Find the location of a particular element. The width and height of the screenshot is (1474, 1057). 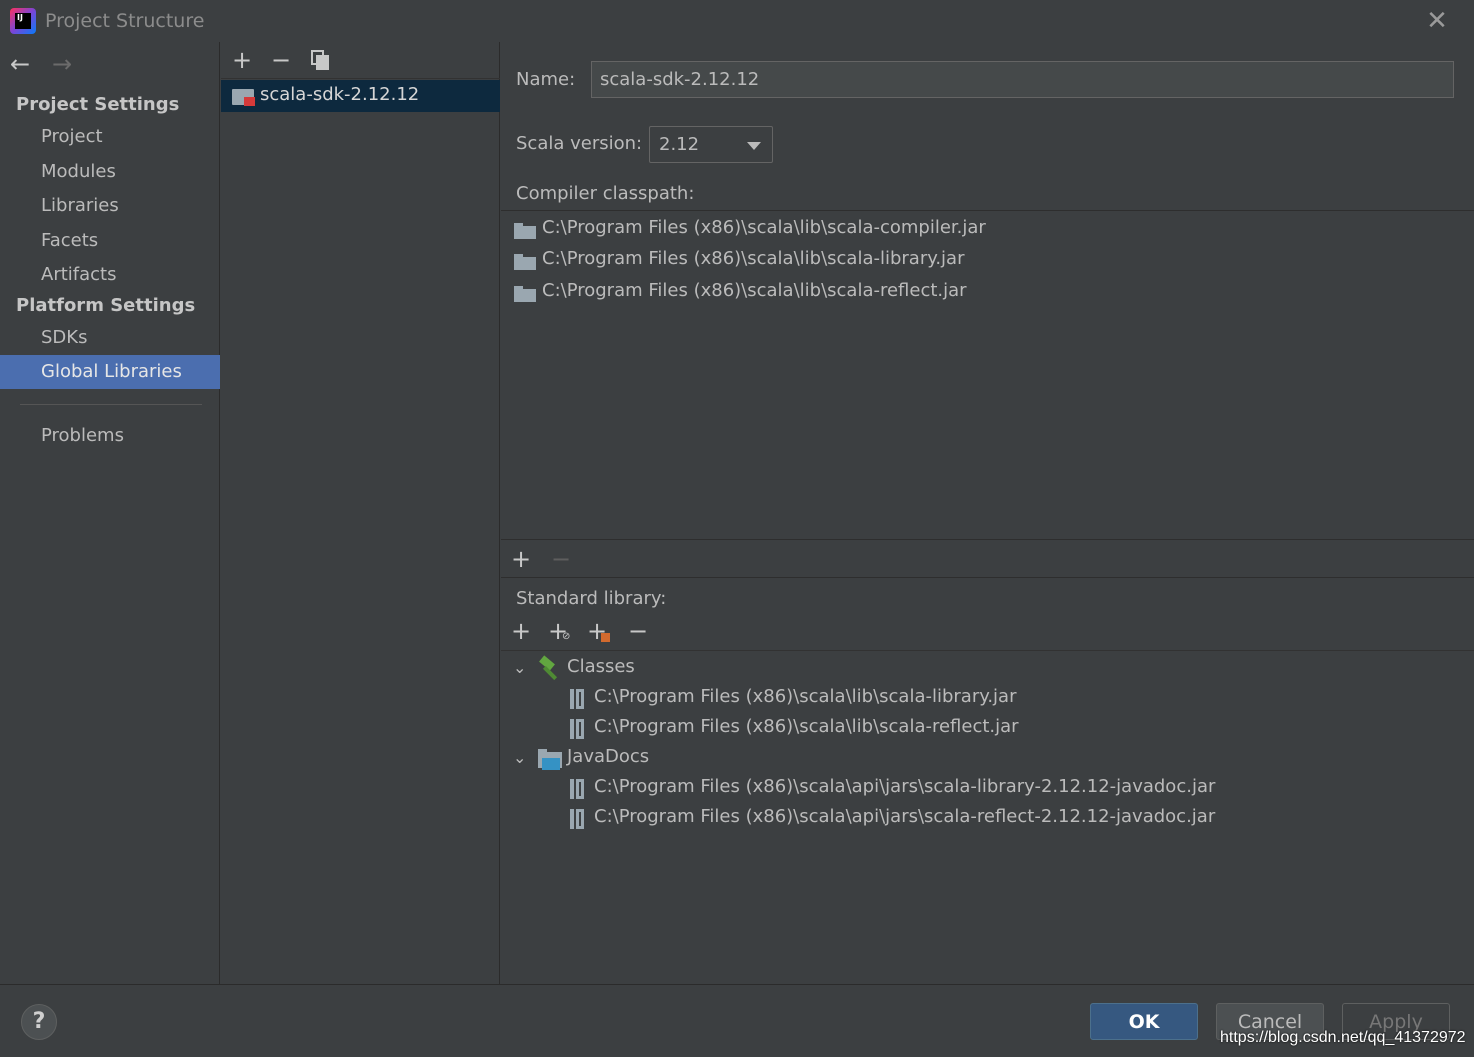

name-label: Name: is located at coordinates (546, 79).